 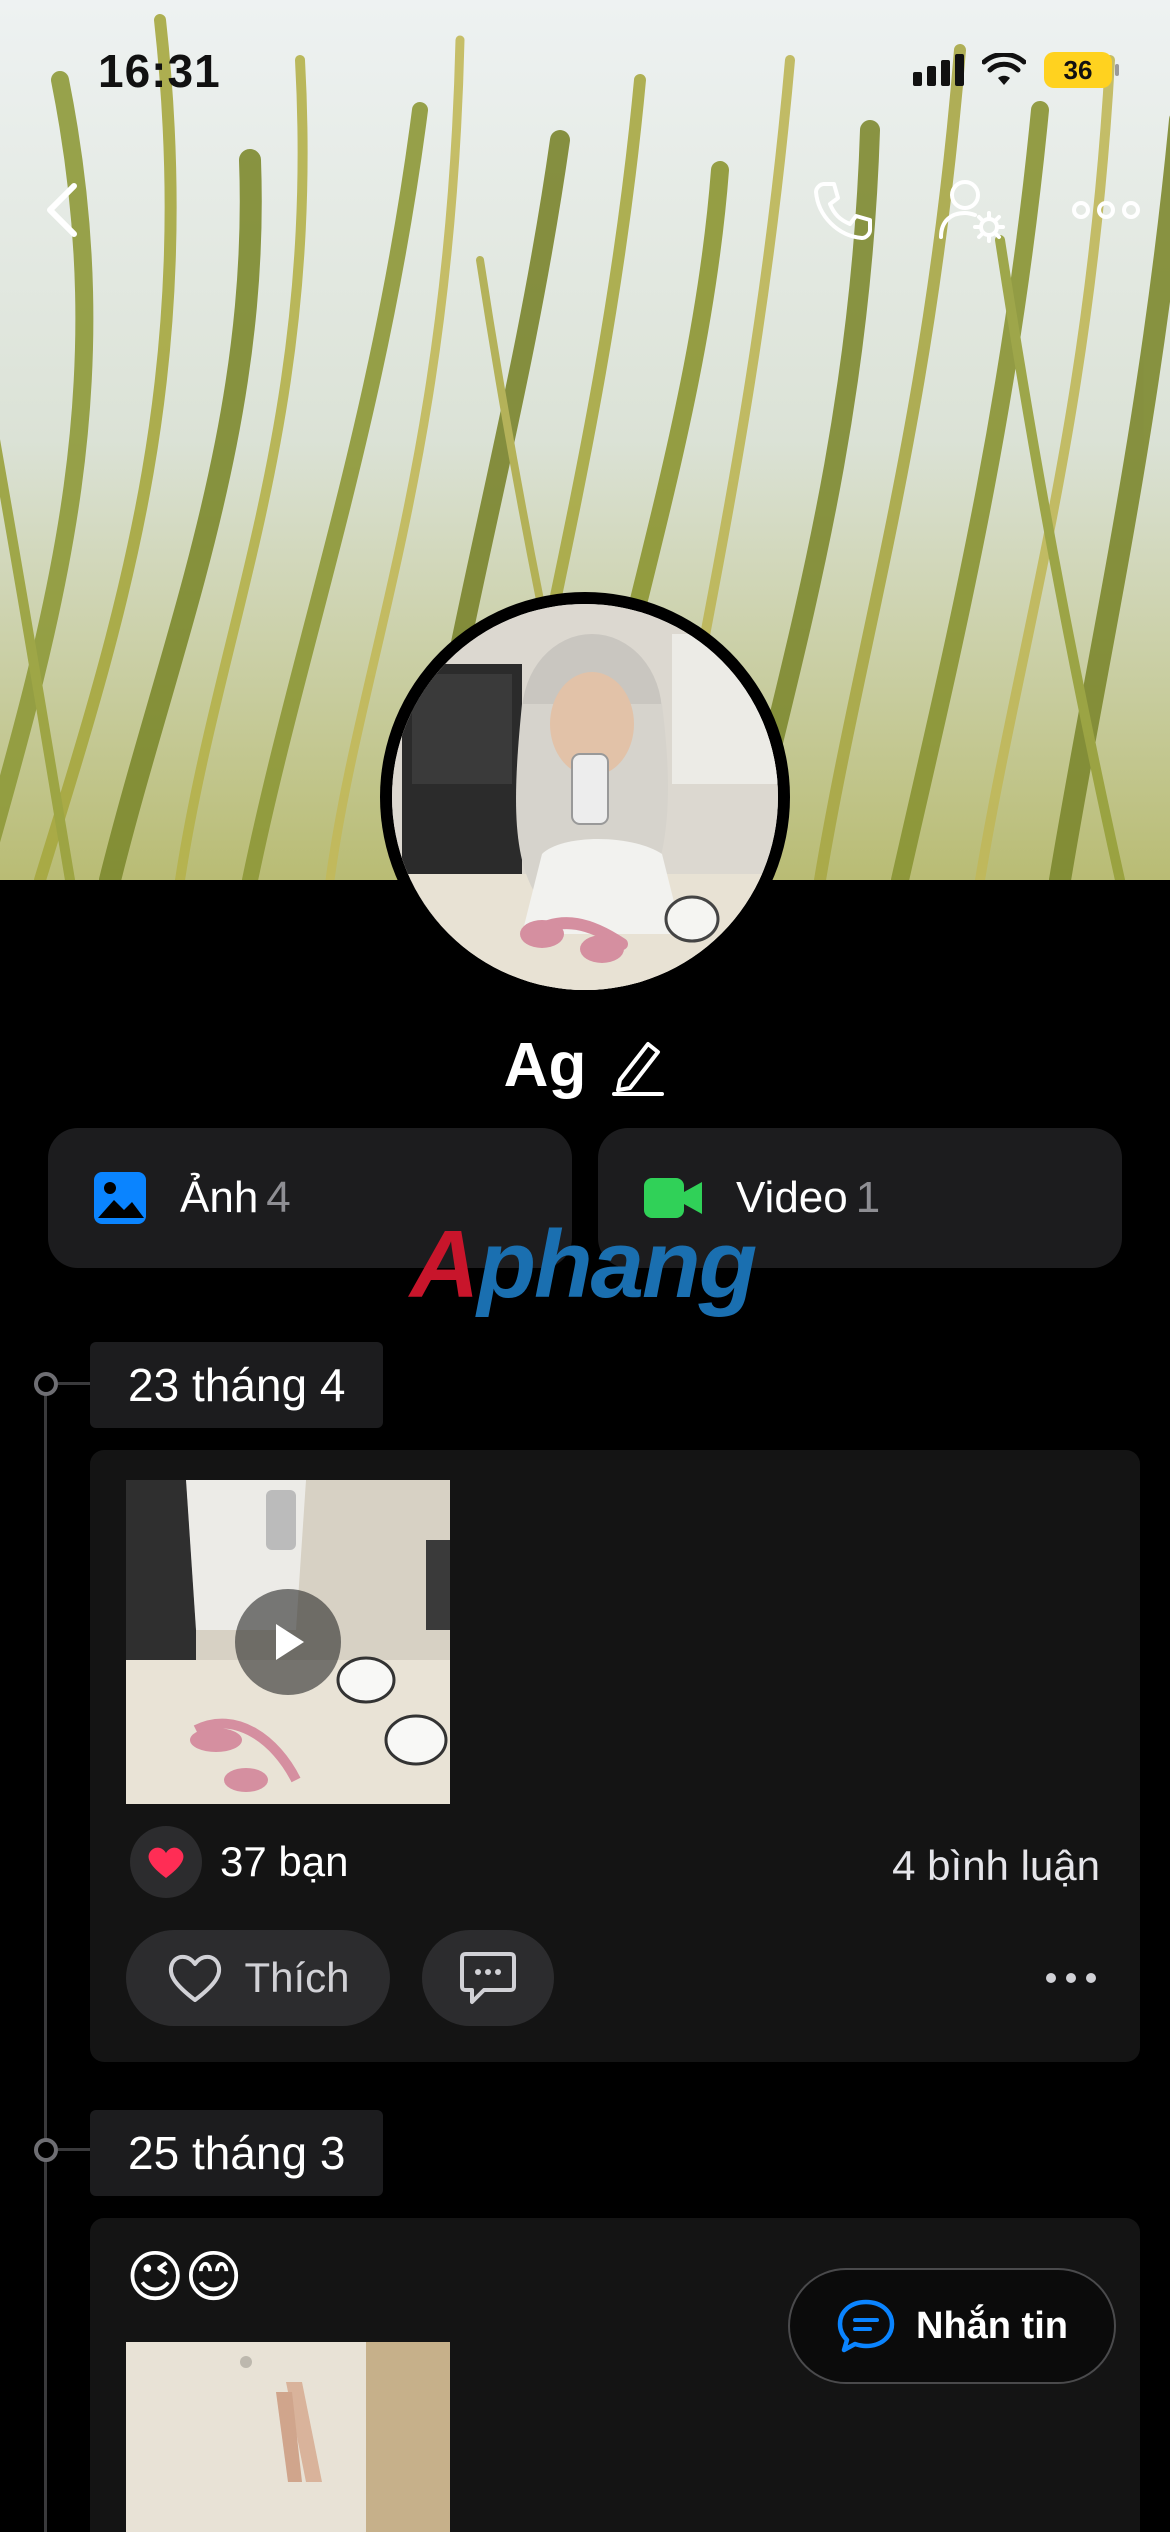 I want to click on user-settings-icon, so click(x=972, y=211).